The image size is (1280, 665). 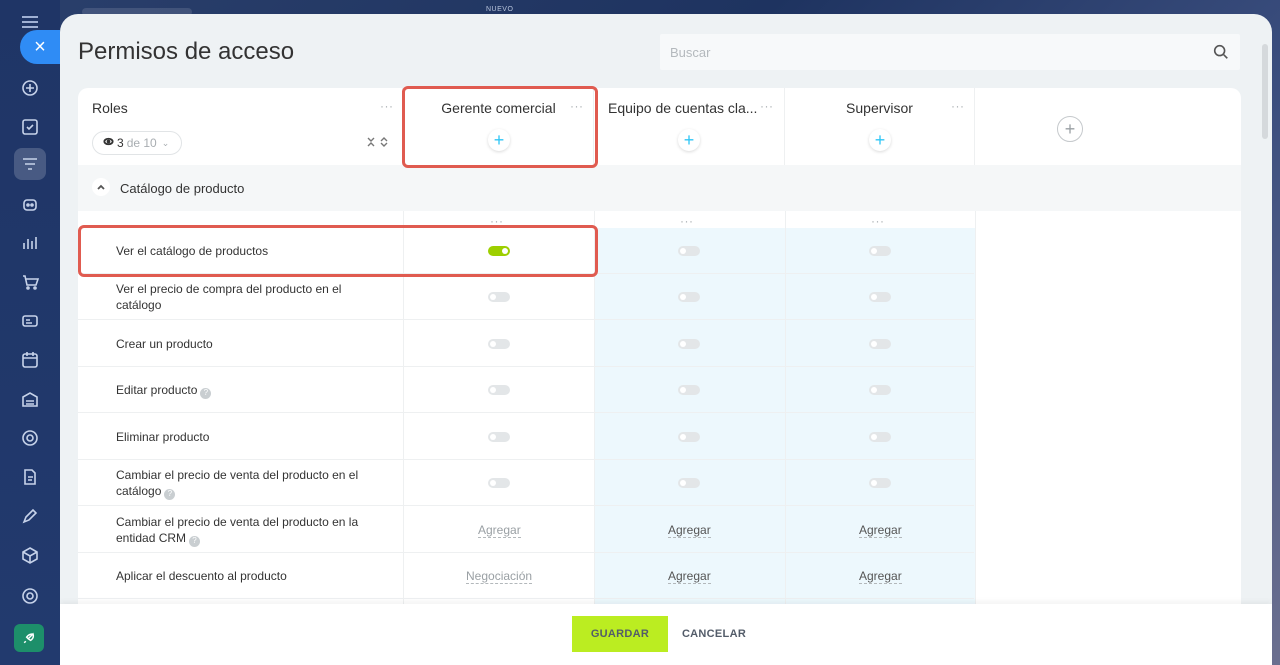 I want to click on section-header: Catálogo de producto, so click(x=659, y=188).